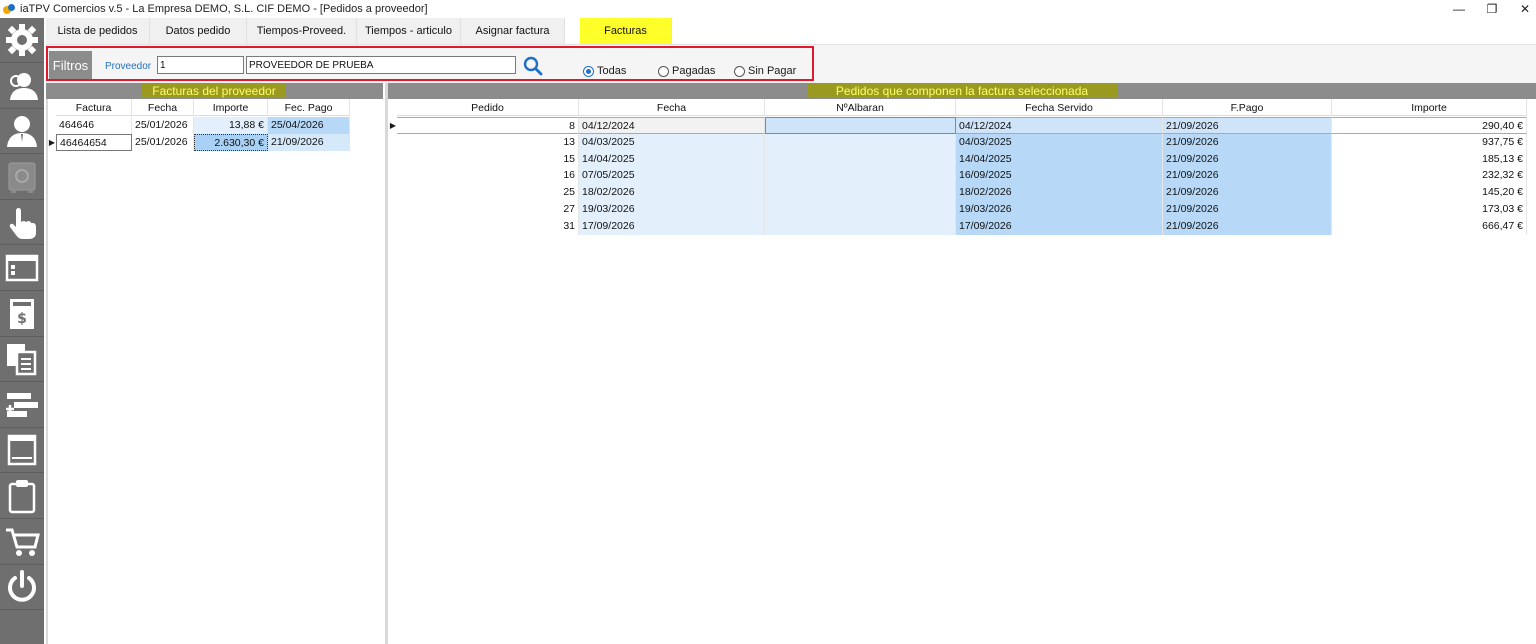  I want to click on sidebar-button-panel, so click(22, 451).